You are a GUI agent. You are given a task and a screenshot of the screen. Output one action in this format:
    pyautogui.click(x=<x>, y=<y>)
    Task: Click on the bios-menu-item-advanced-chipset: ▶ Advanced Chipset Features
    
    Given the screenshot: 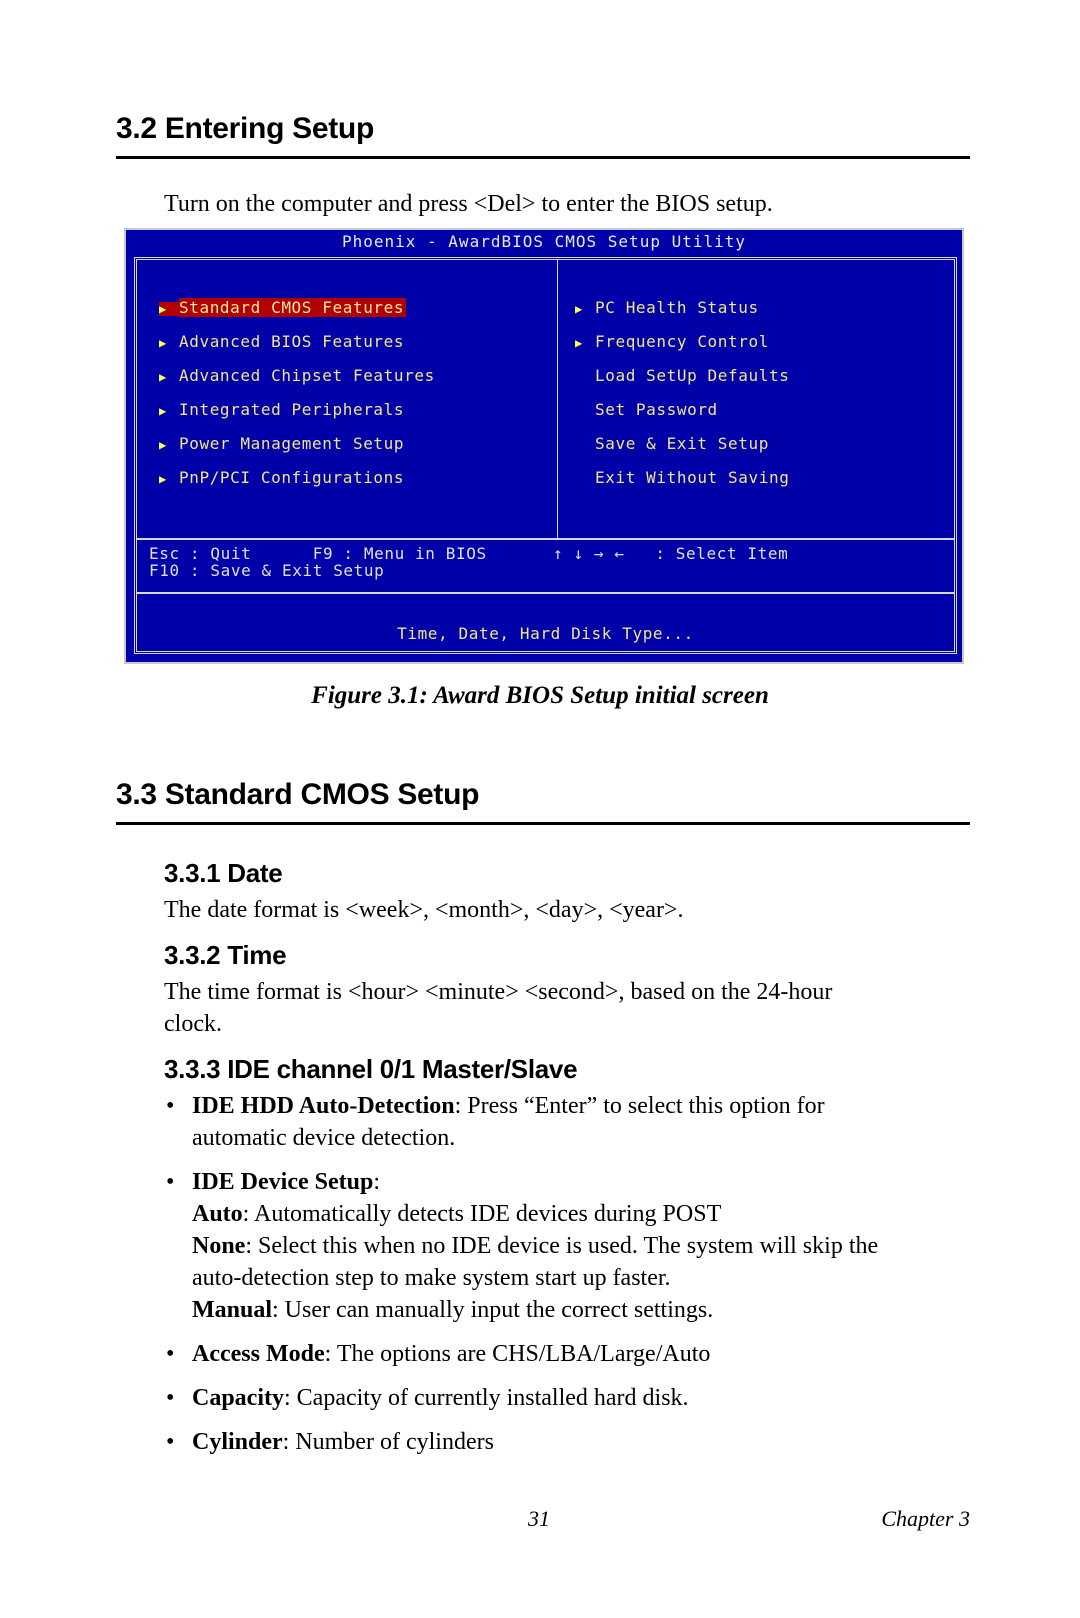 What is the action you would take?
    pyautogui.click(x=297, y=375)
    